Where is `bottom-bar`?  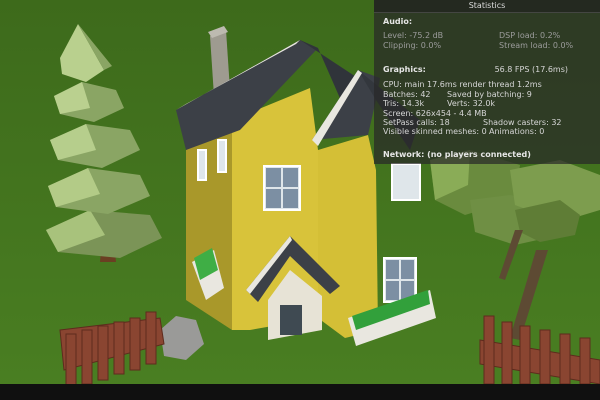 bottom-bar is located at coordinates (300, 392).